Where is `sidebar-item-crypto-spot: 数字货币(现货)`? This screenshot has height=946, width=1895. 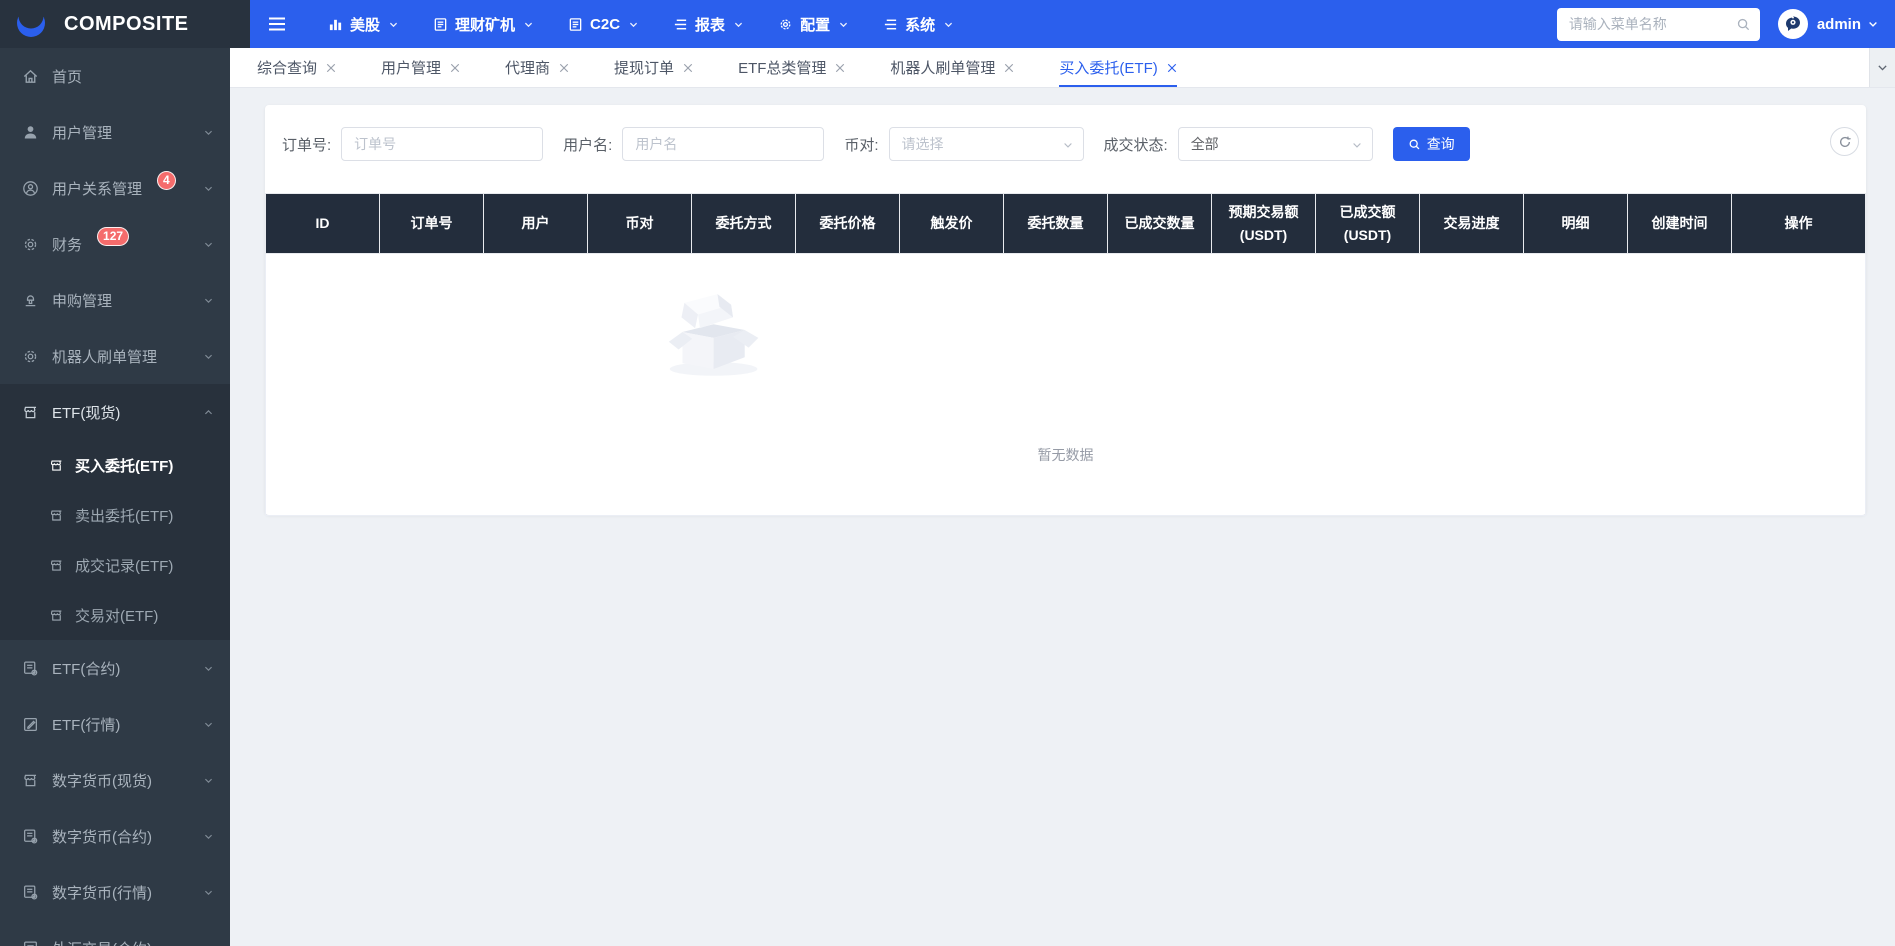
sidebar-item-crypto-spot: 数字货币(现货) is located at coordinates (115, 780).